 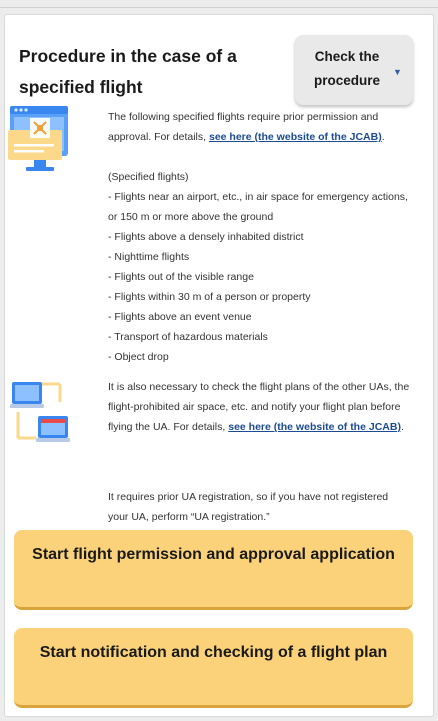 What do you see at coordinates (188, 337) in the screenshot?
I see `list-item: - Transport of hazardous materials` at bounding box center [188, 337].